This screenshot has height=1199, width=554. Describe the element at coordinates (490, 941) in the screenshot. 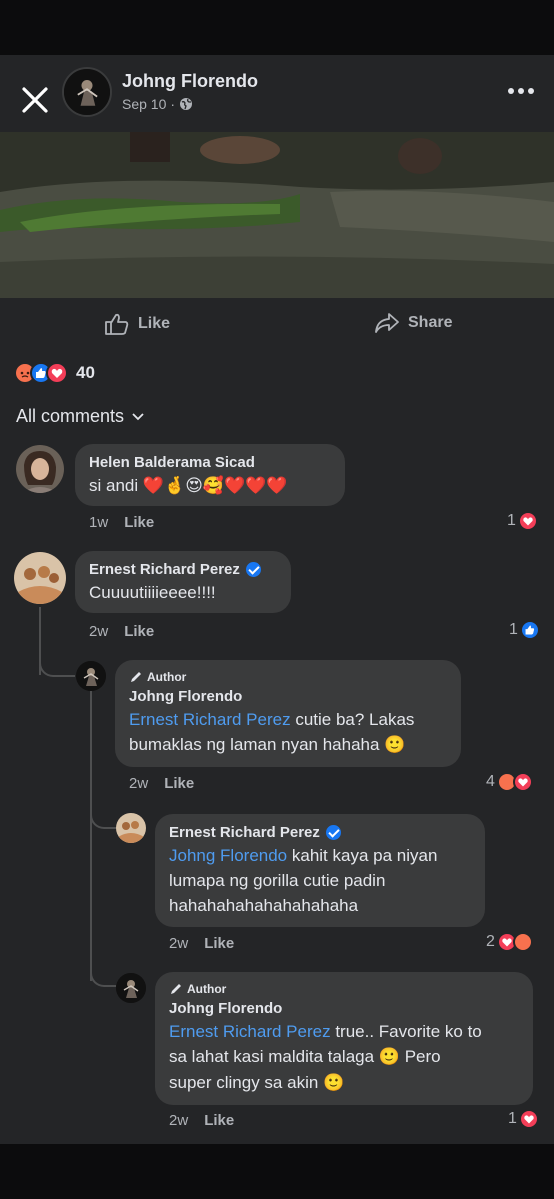

I see `comment-reaction-count: 2` at that location.